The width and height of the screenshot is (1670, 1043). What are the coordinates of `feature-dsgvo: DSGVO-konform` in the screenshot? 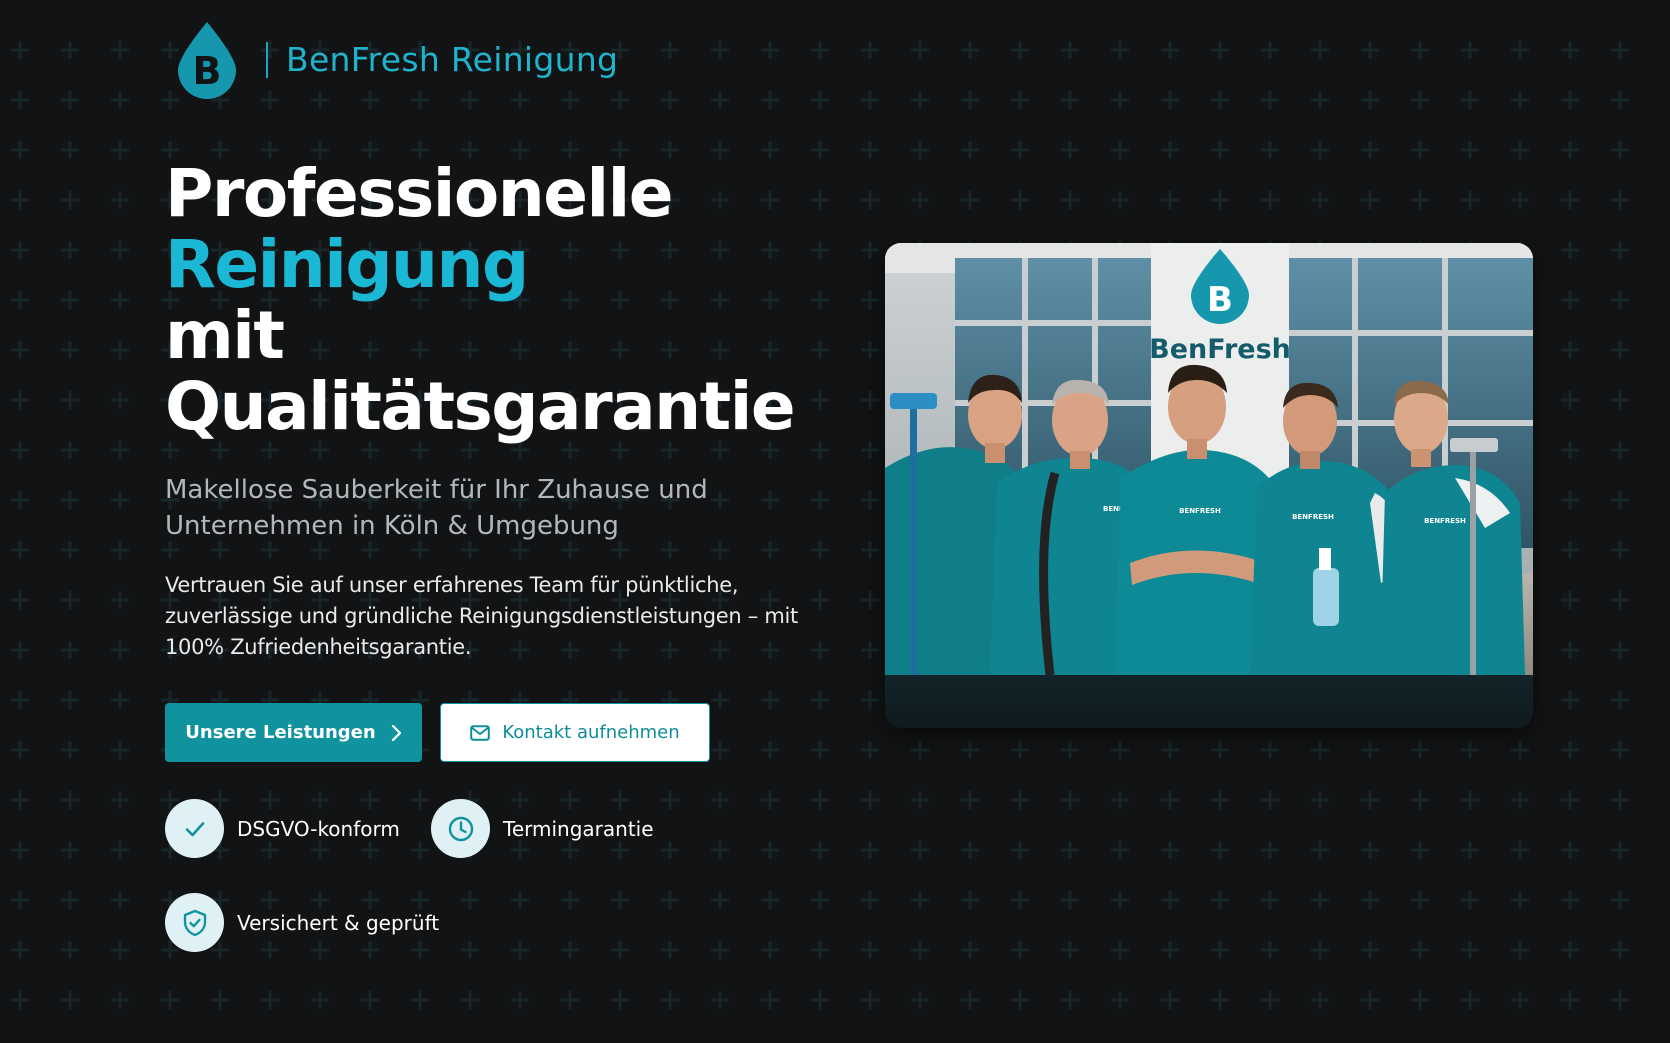 It's located at (282, 828).